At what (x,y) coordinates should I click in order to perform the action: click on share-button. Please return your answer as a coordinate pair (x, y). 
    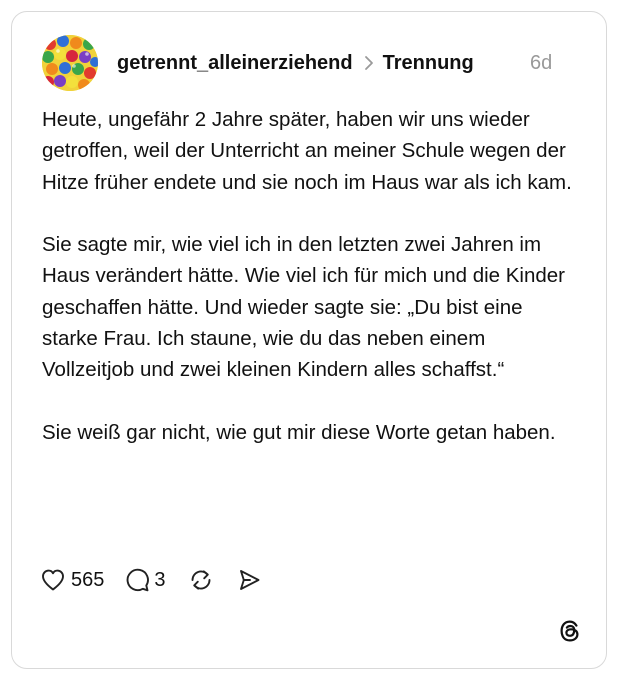
    Looking at the image, I should click on (249, 580).